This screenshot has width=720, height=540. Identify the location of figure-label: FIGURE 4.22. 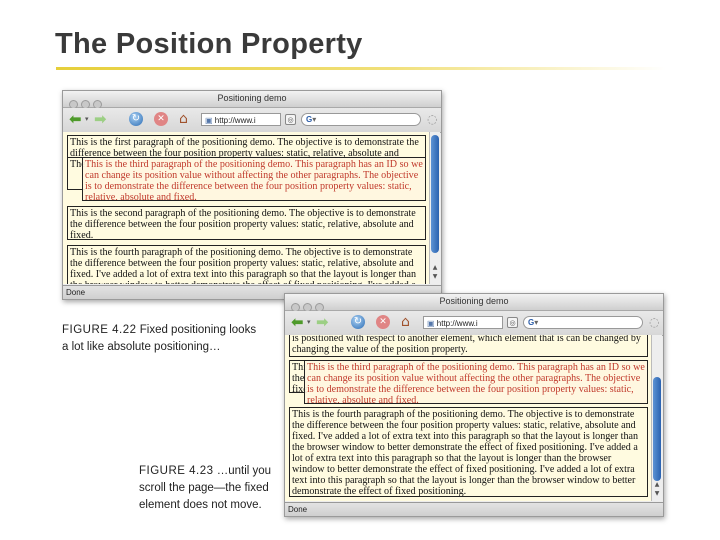
(99, 330).